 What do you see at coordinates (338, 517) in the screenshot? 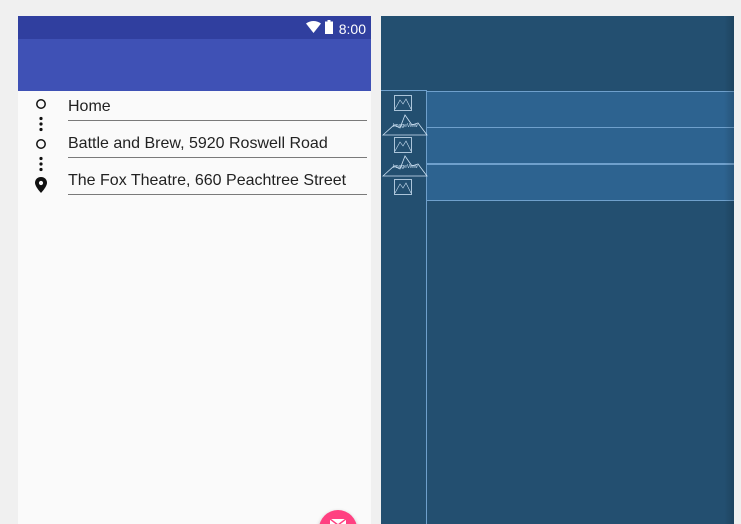
I see `email-fab-button` at bounding box center [338, 517].